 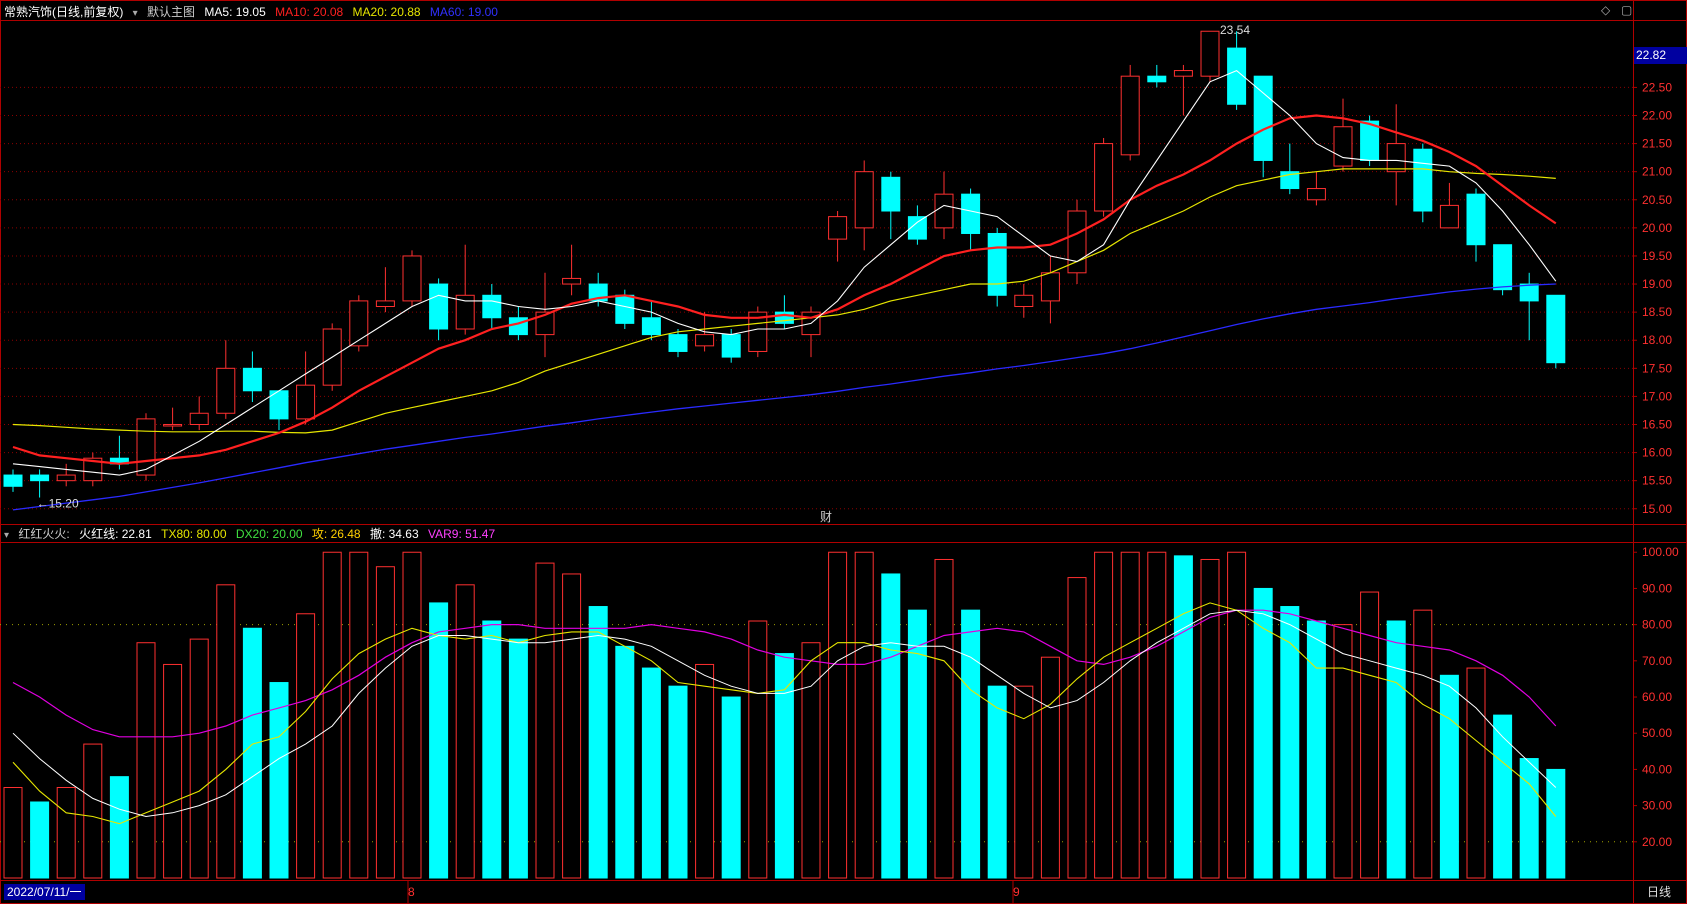 What do you see at coordinates (194, 534) in the screenshot?
I see `tx80-label: TX80: 80.00` at bounding box center [194, 534].